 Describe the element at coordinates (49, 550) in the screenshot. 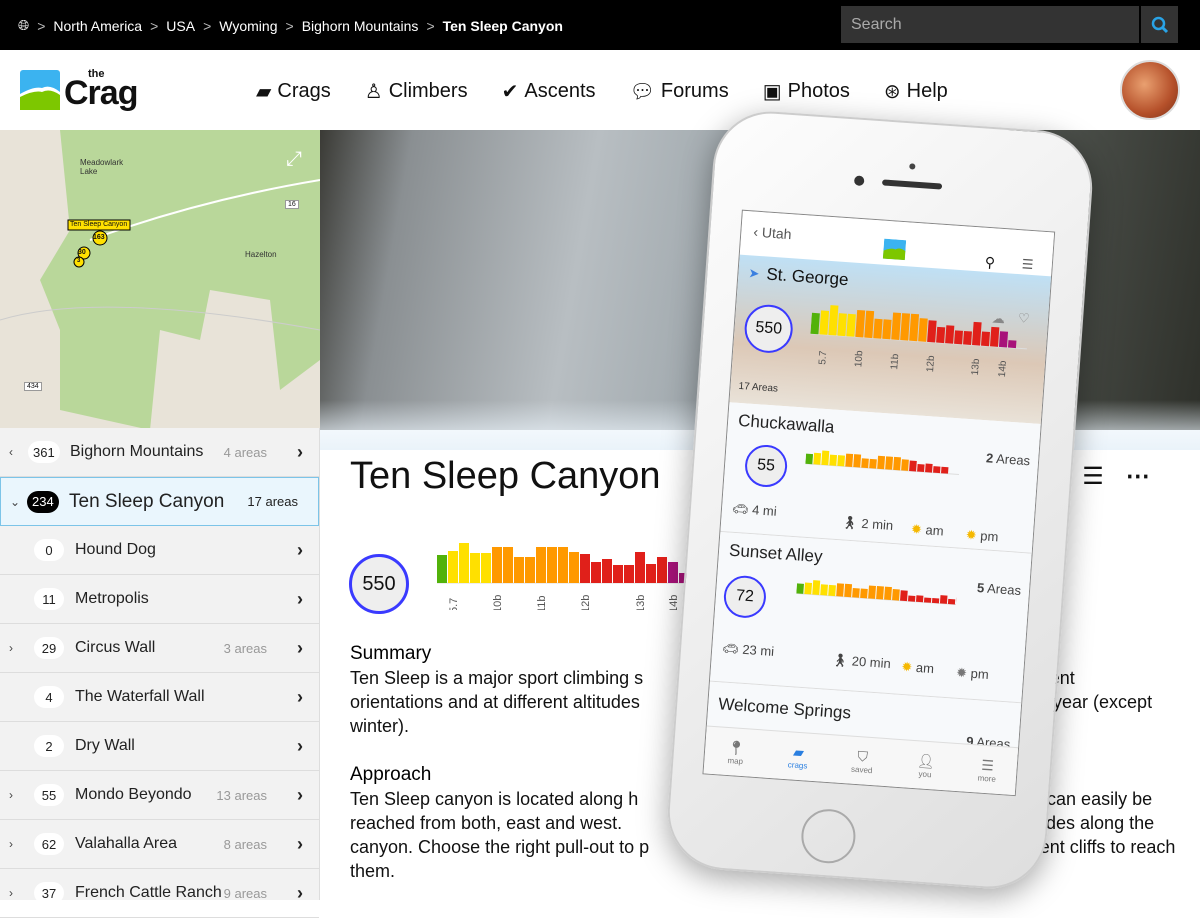

I see `route-count: 0` at that location.